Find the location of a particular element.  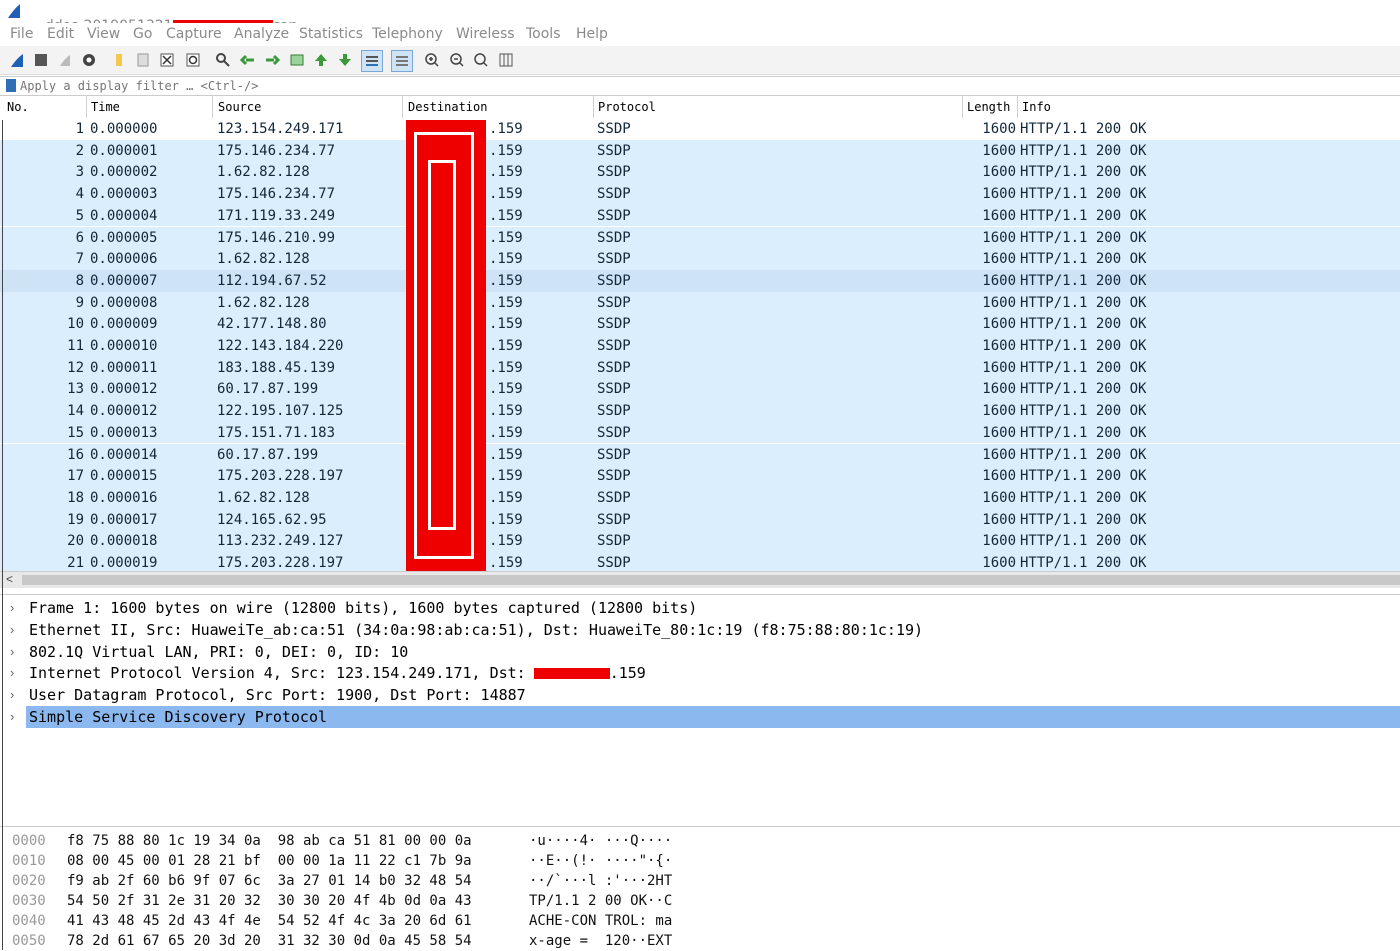

menu-tools: Tools is located at coordinates (543, 34).